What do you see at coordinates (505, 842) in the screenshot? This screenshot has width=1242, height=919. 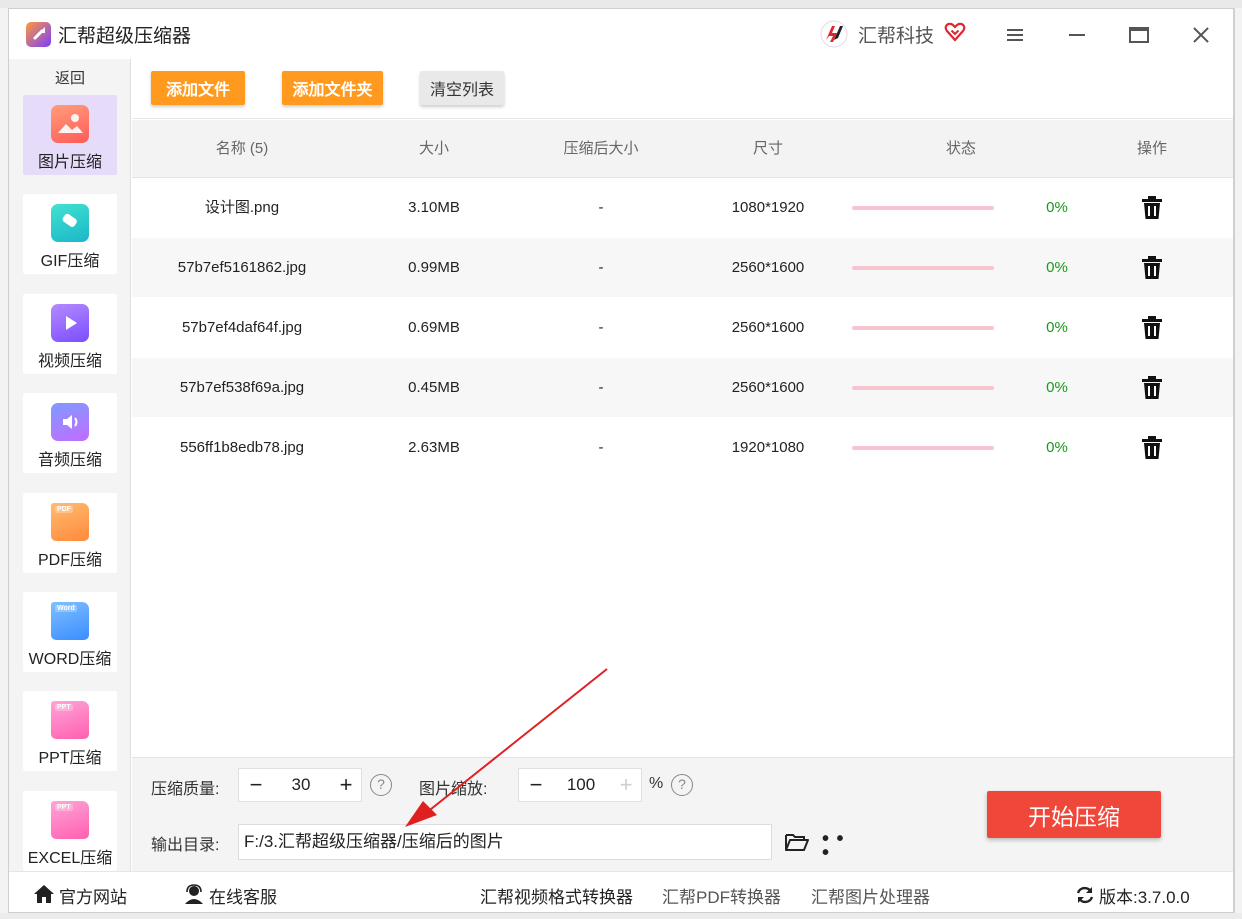 I see `output-dir-field: F:/3.汇帮超级压缩器/压缩后的图片` at bounding box center [505, 842].